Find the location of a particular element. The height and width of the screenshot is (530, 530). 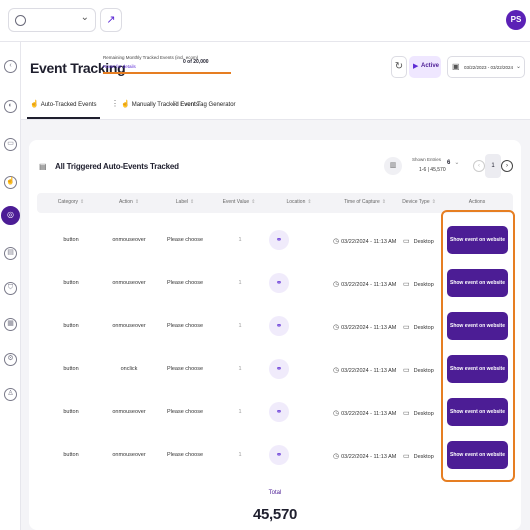

column-header-time: Time of Capture ⇕ is located at coordinates (365, 202).